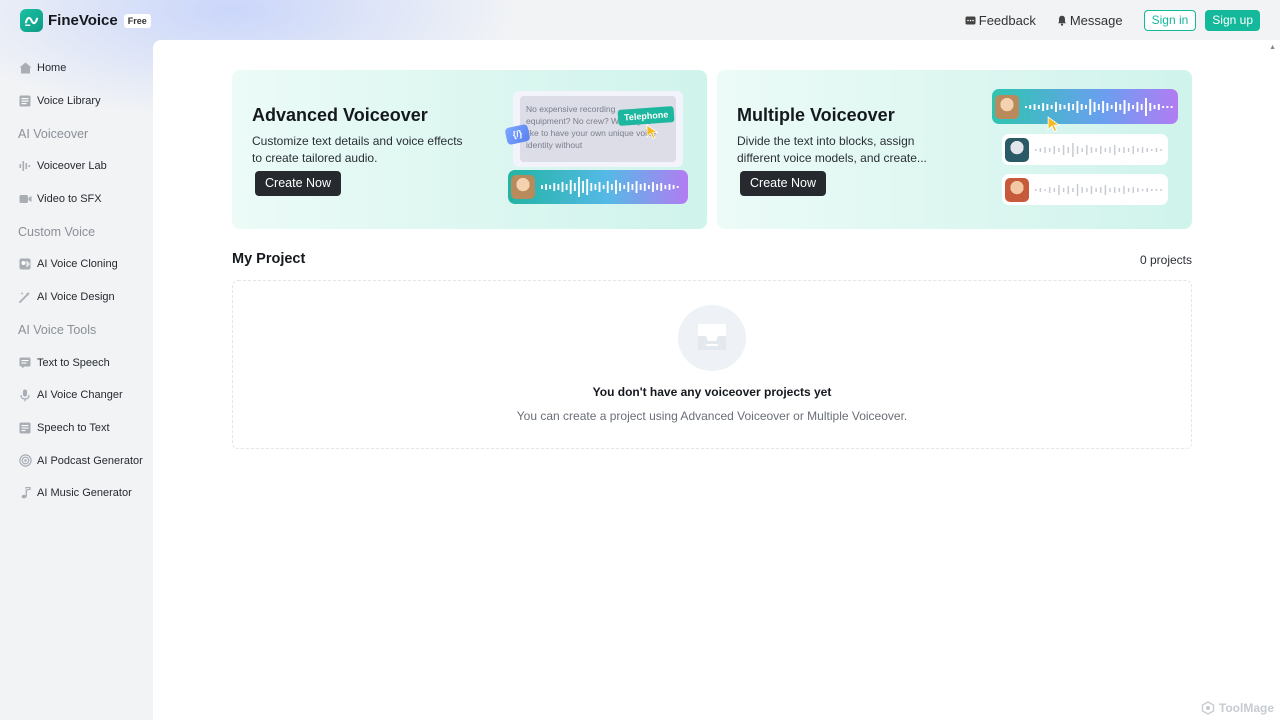 The height and width of the screenshot is (720, 1280). I want to click on sidebar-item-text-to-speech: Text to Speech, so click(76, 362).